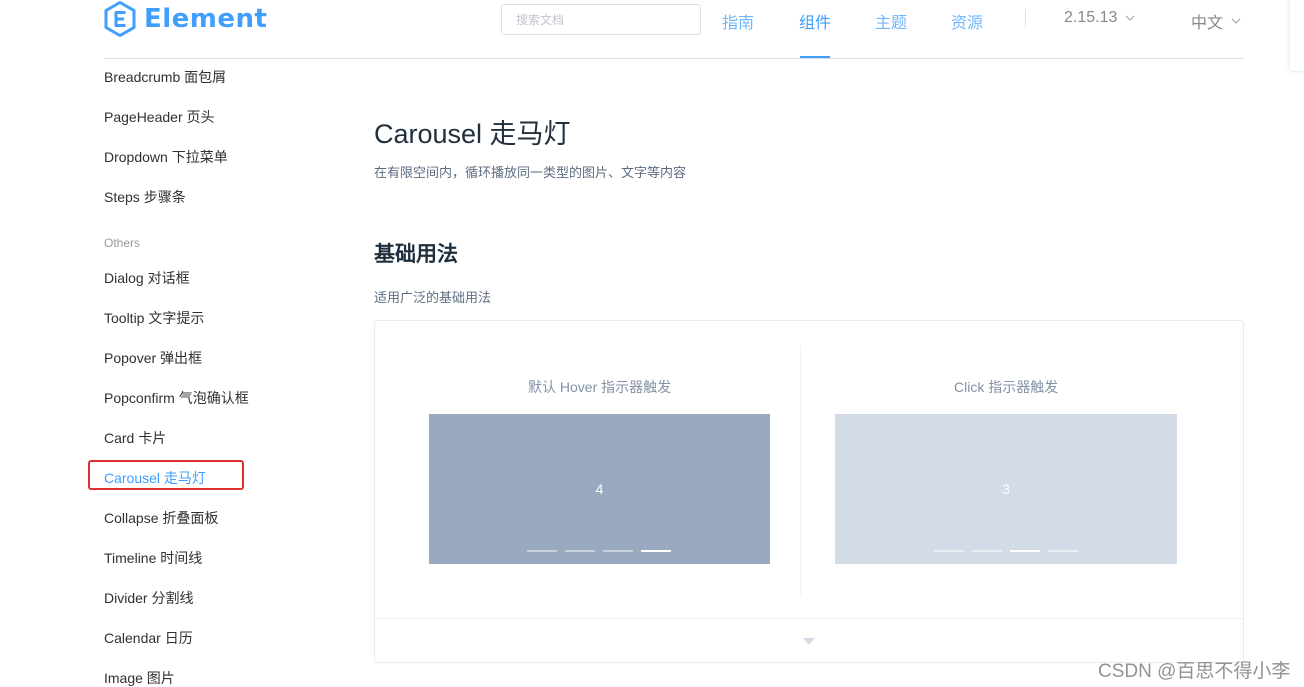 Image resolution: width=1304 pixels, height=687 pixels. I want to click on carousel-slide-number: 4, so click(599, 489).